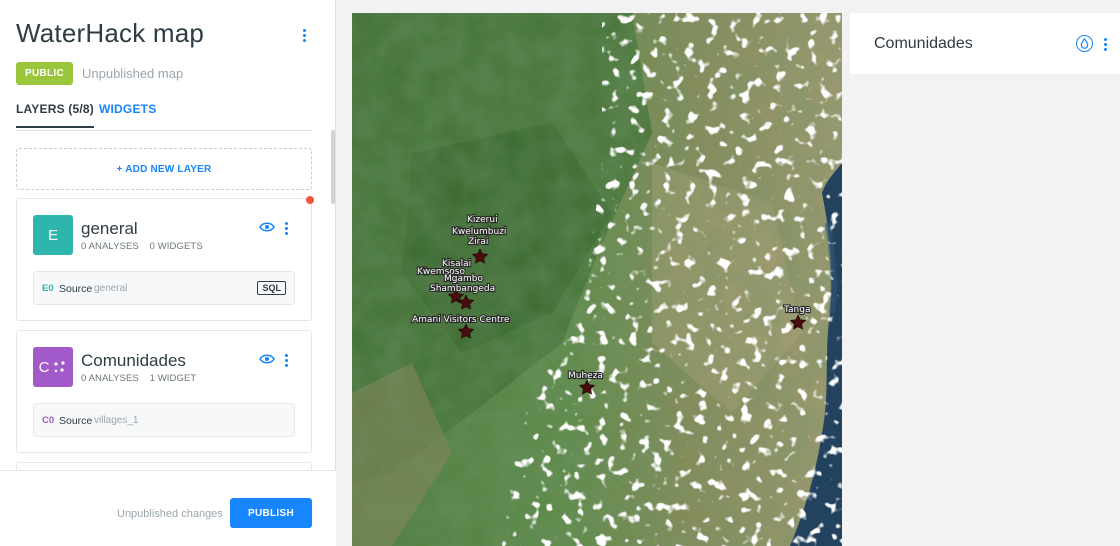 Image resolution: width=1120 pixels, height=546 pixels. I want to click on layer-widgets-count: 0 WIDGETS, so click(176, 246).